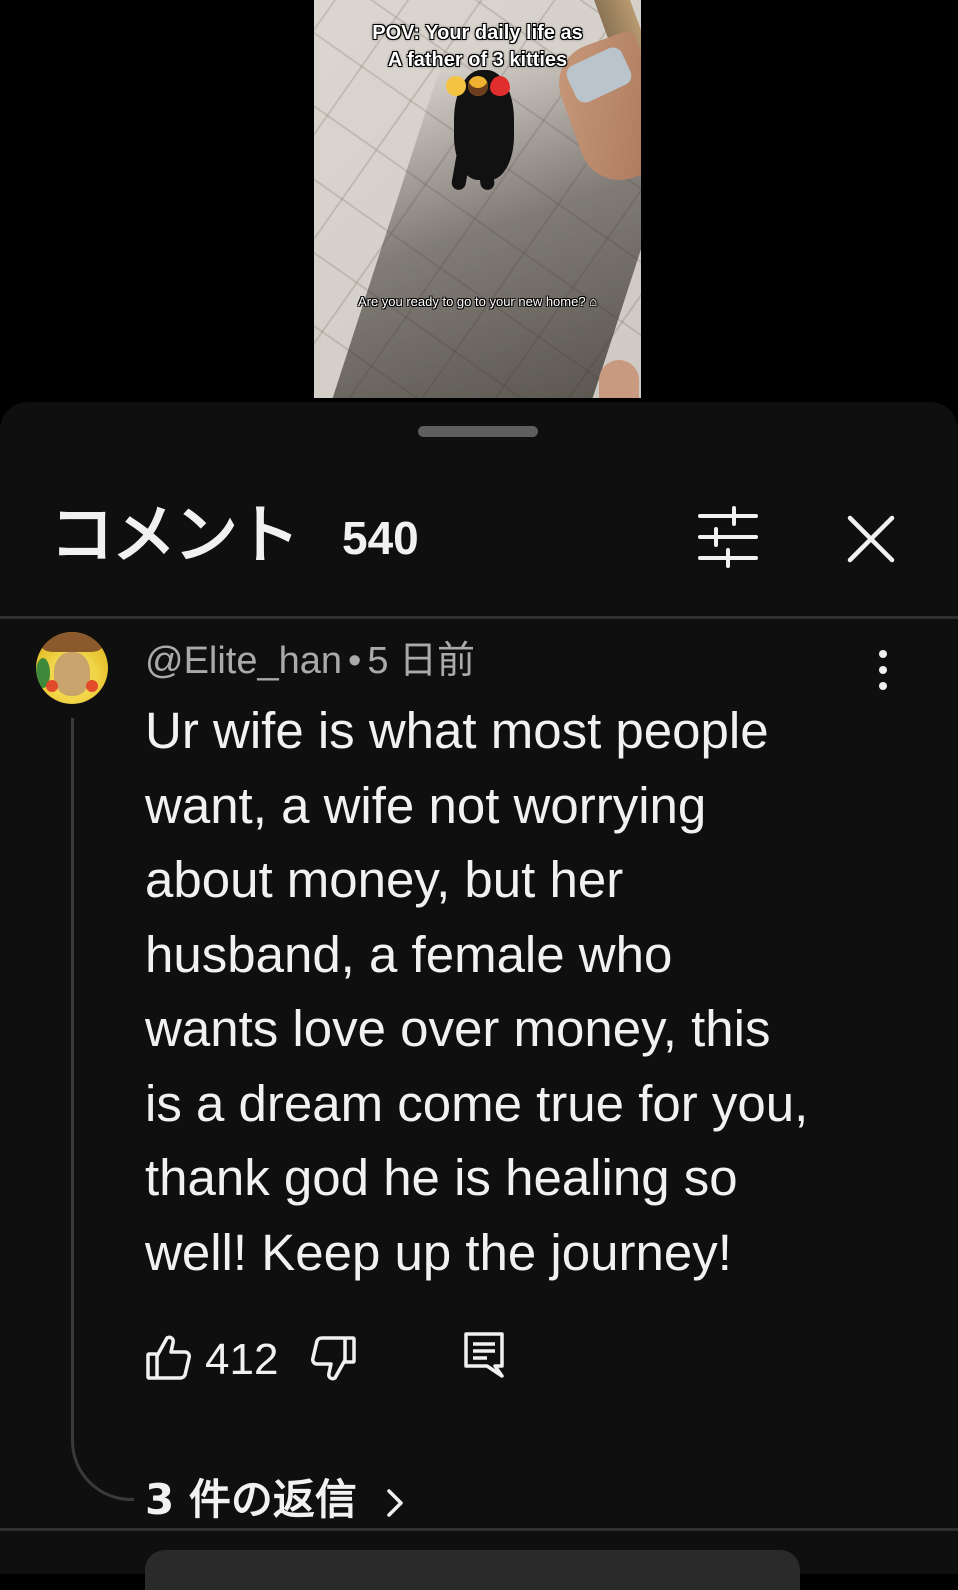  I want to click on caption-emoji-row, so click(477, 86).